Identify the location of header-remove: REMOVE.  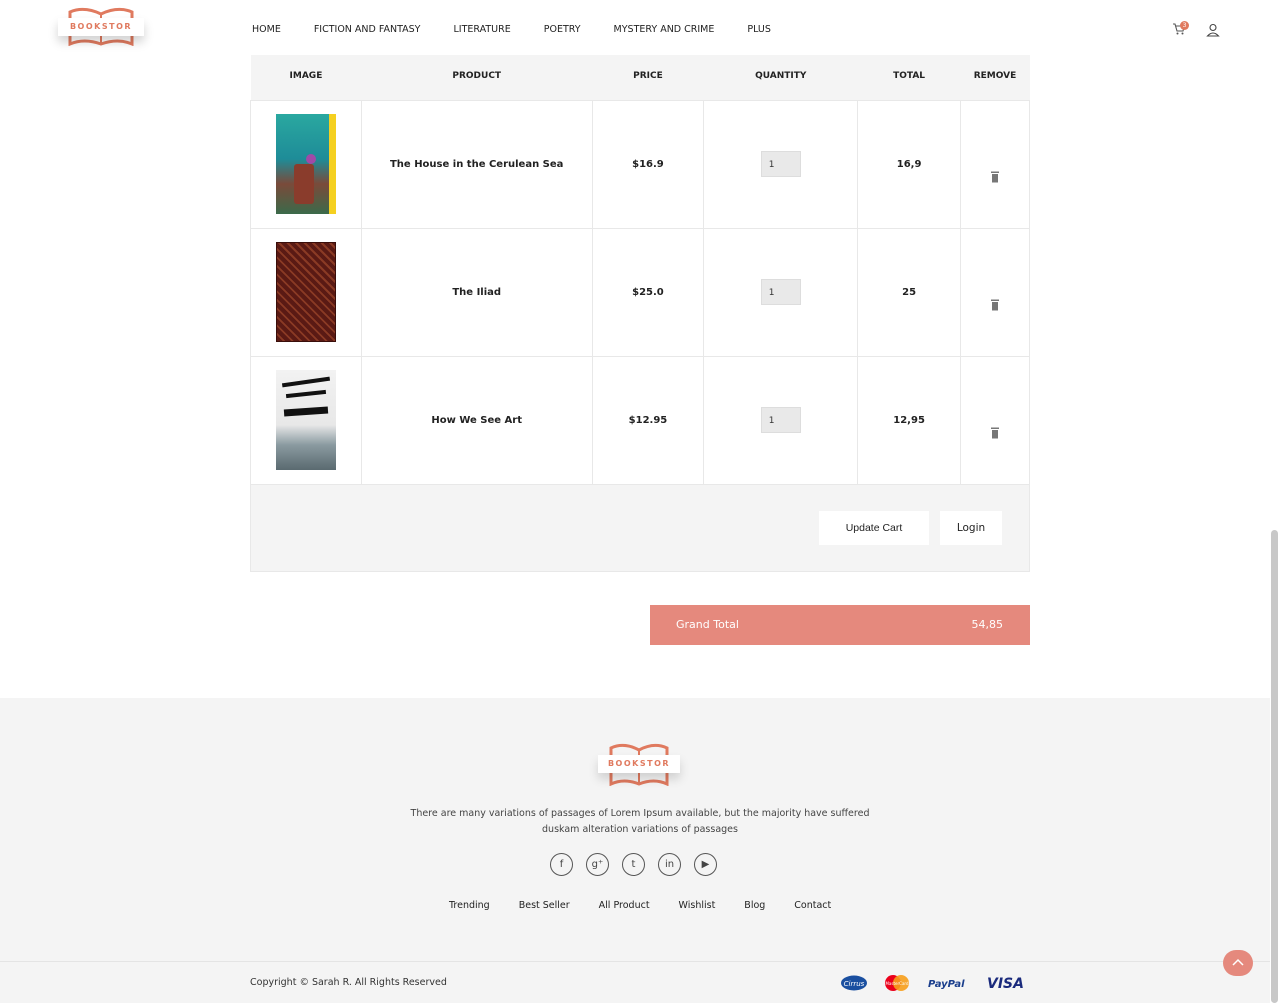
(995, 76).